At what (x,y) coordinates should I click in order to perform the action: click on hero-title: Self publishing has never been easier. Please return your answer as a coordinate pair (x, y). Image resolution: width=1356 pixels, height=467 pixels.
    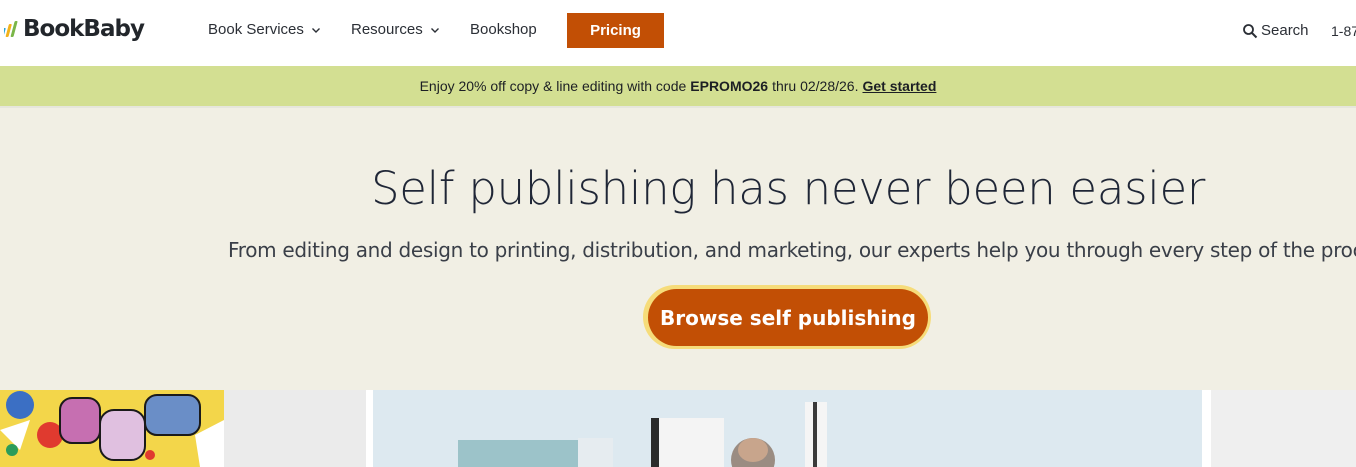
    Looking at the image, I should click on (788, 188).